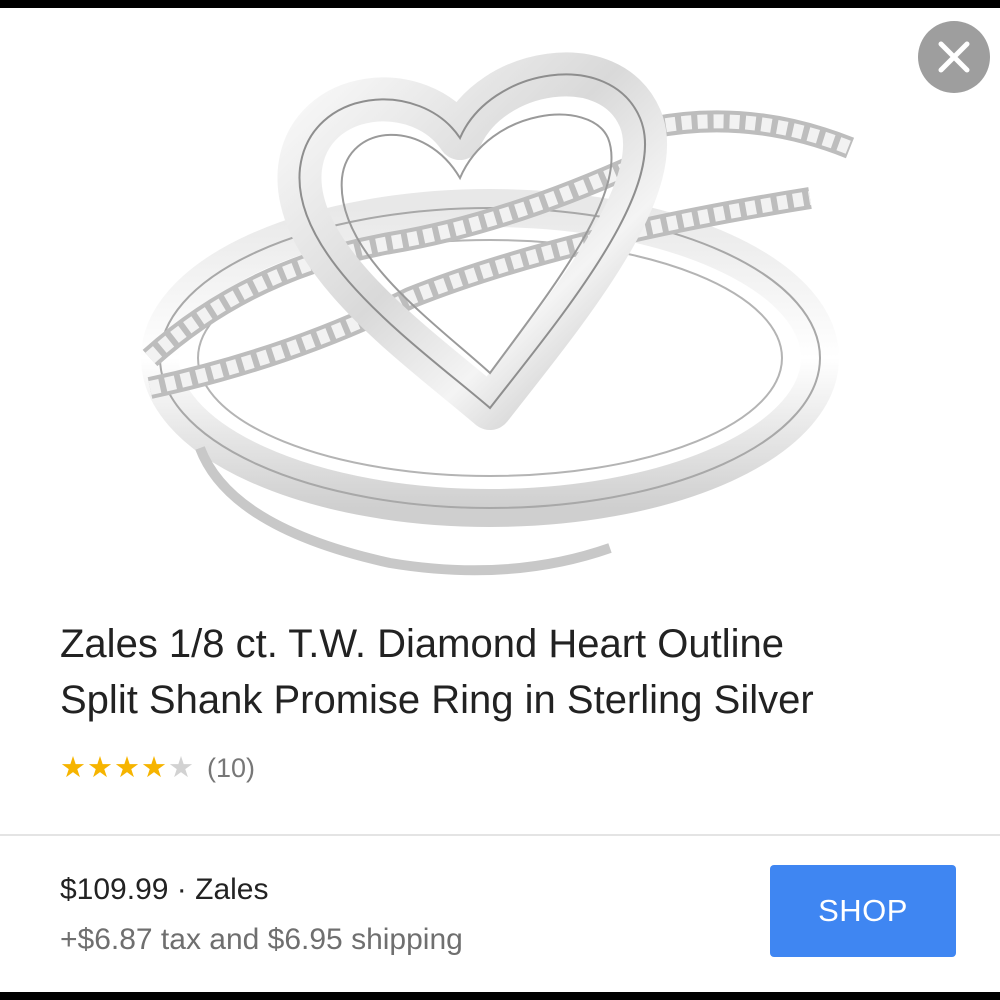 This screenshot has height=1000, width=1000. I want to click on price-line: $109.99 · Zales, so click(164, 890).